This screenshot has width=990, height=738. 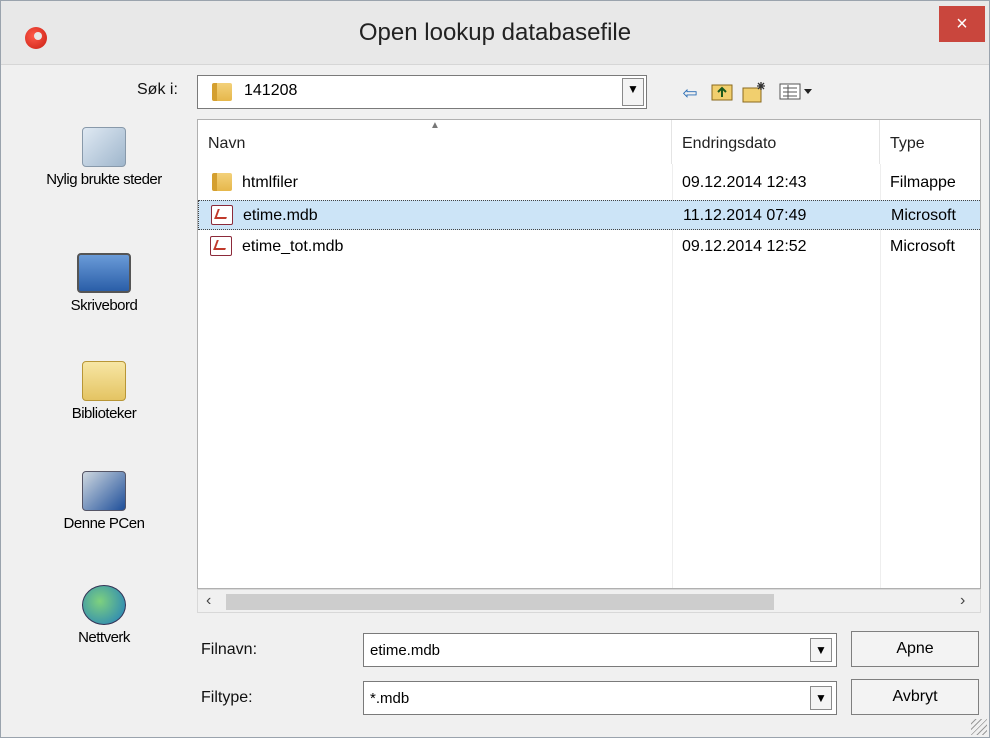 What do you see at coordinates (422, 92) in the screenshot?
I see `lookin-dropdown: 141208 ▼` at bounding box center [422, 92].